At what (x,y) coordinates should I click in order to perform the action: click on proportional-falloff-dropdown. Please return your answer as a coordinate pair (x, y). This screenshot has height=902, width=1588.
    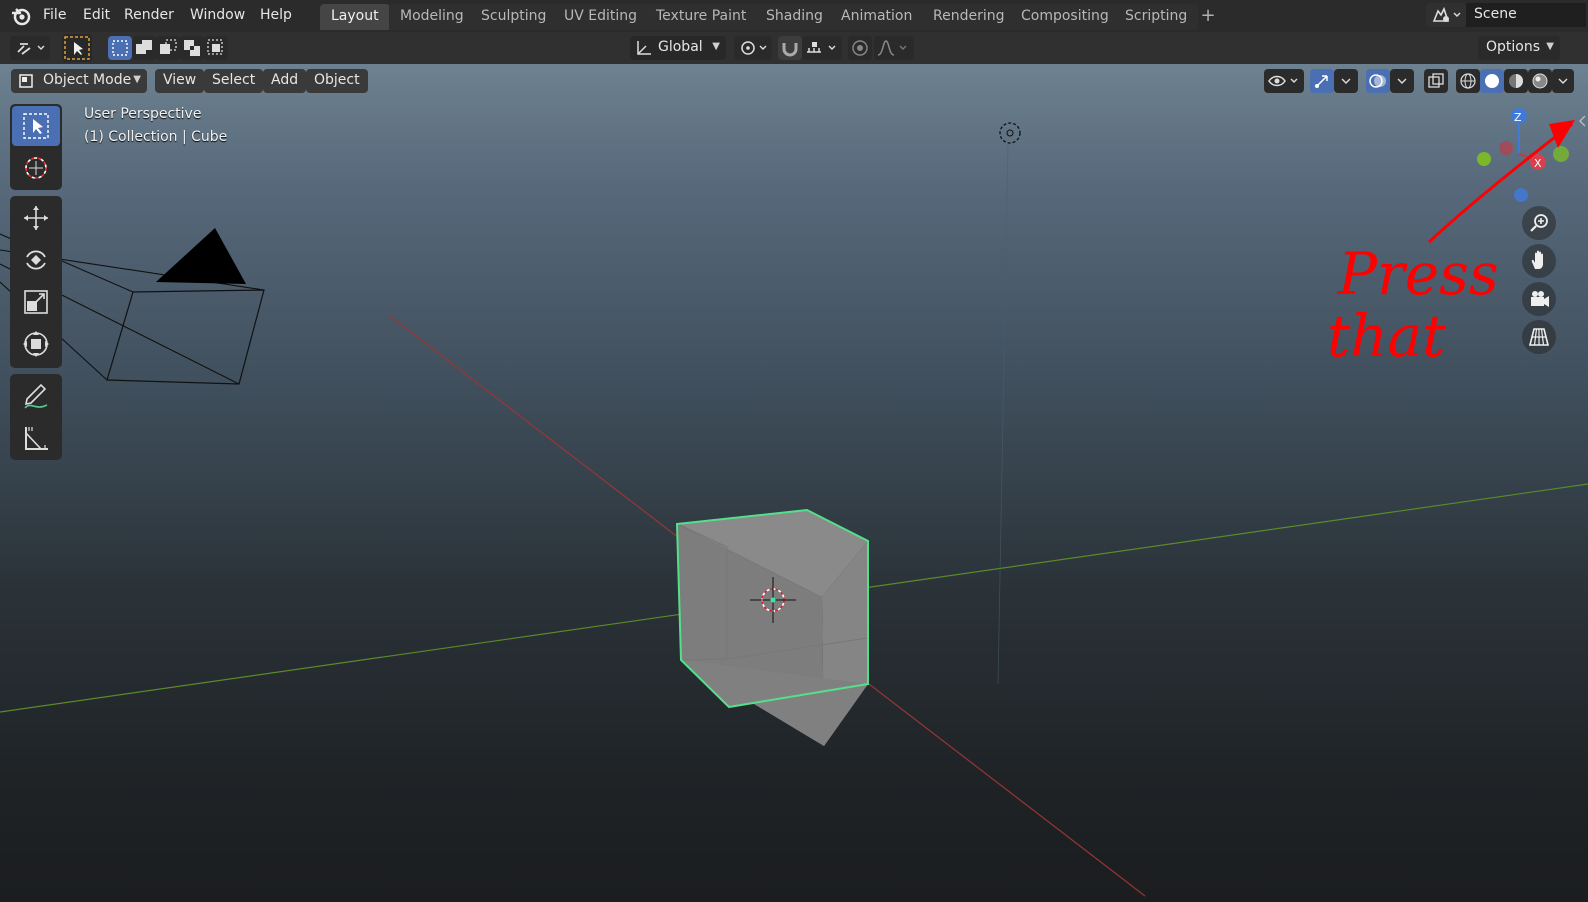
    Looking at the image, I should click on (894, 48).